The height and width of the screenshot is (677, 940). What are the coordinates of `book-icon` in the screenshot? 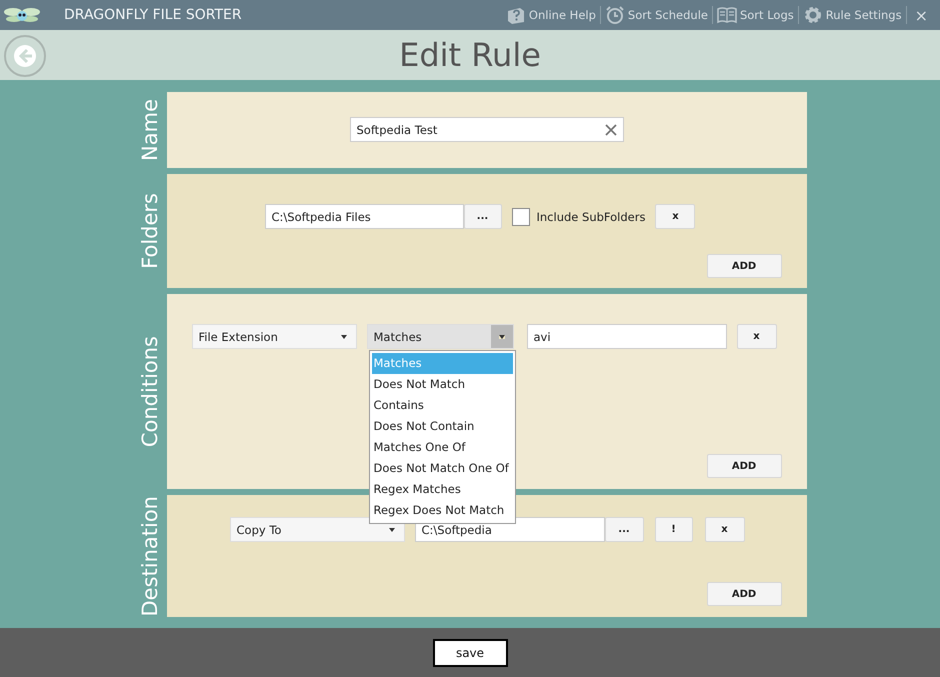 It's located at (726, 15).